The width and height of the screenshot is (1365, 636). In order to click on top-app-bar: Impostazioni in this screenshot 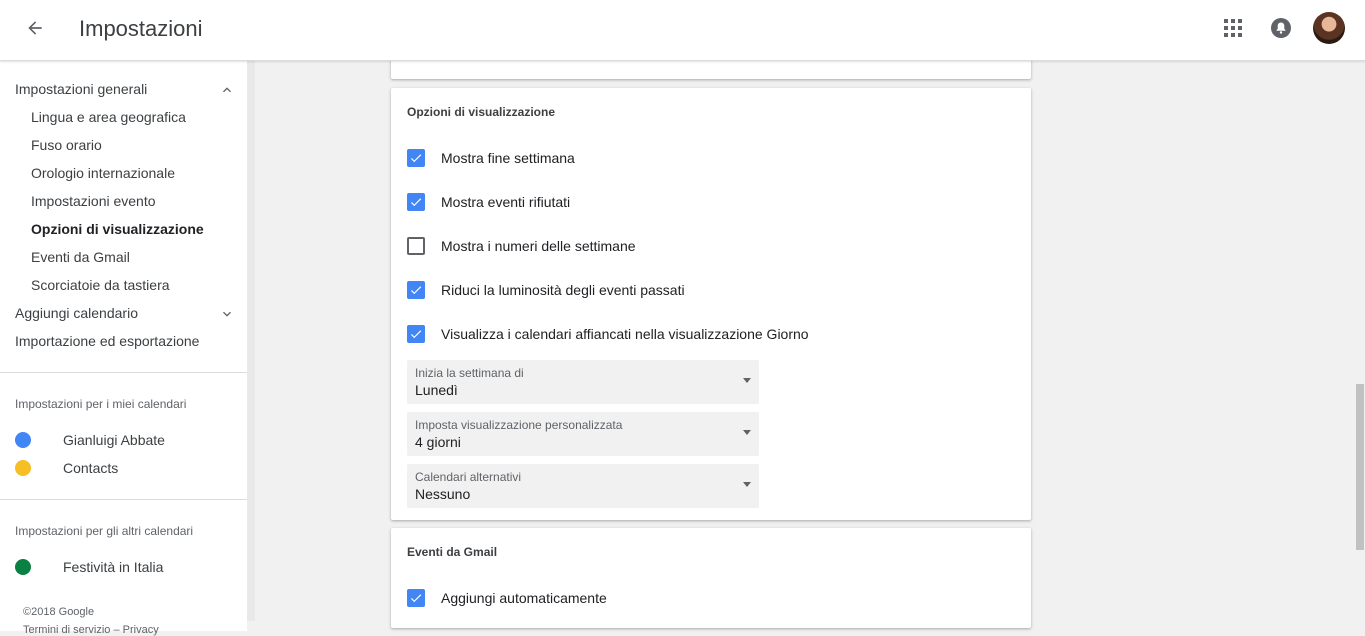, I will do `click(682, 30)`.